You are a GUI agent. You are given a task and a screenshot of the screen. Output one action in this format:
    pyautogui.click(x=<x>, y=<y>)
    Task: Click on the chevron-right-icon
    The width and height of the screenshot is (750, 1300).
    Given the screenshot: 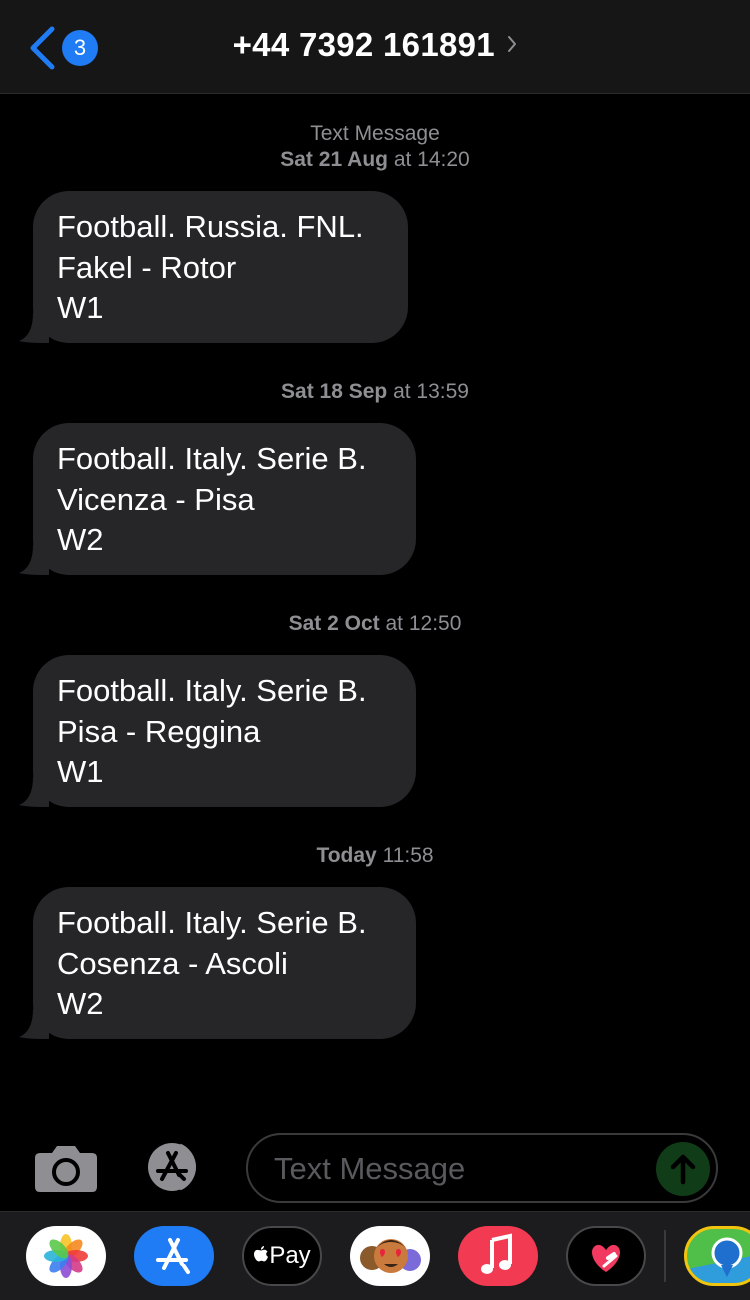 What is the action you would take?
    pyautogui.click(x=512, y=44)
    